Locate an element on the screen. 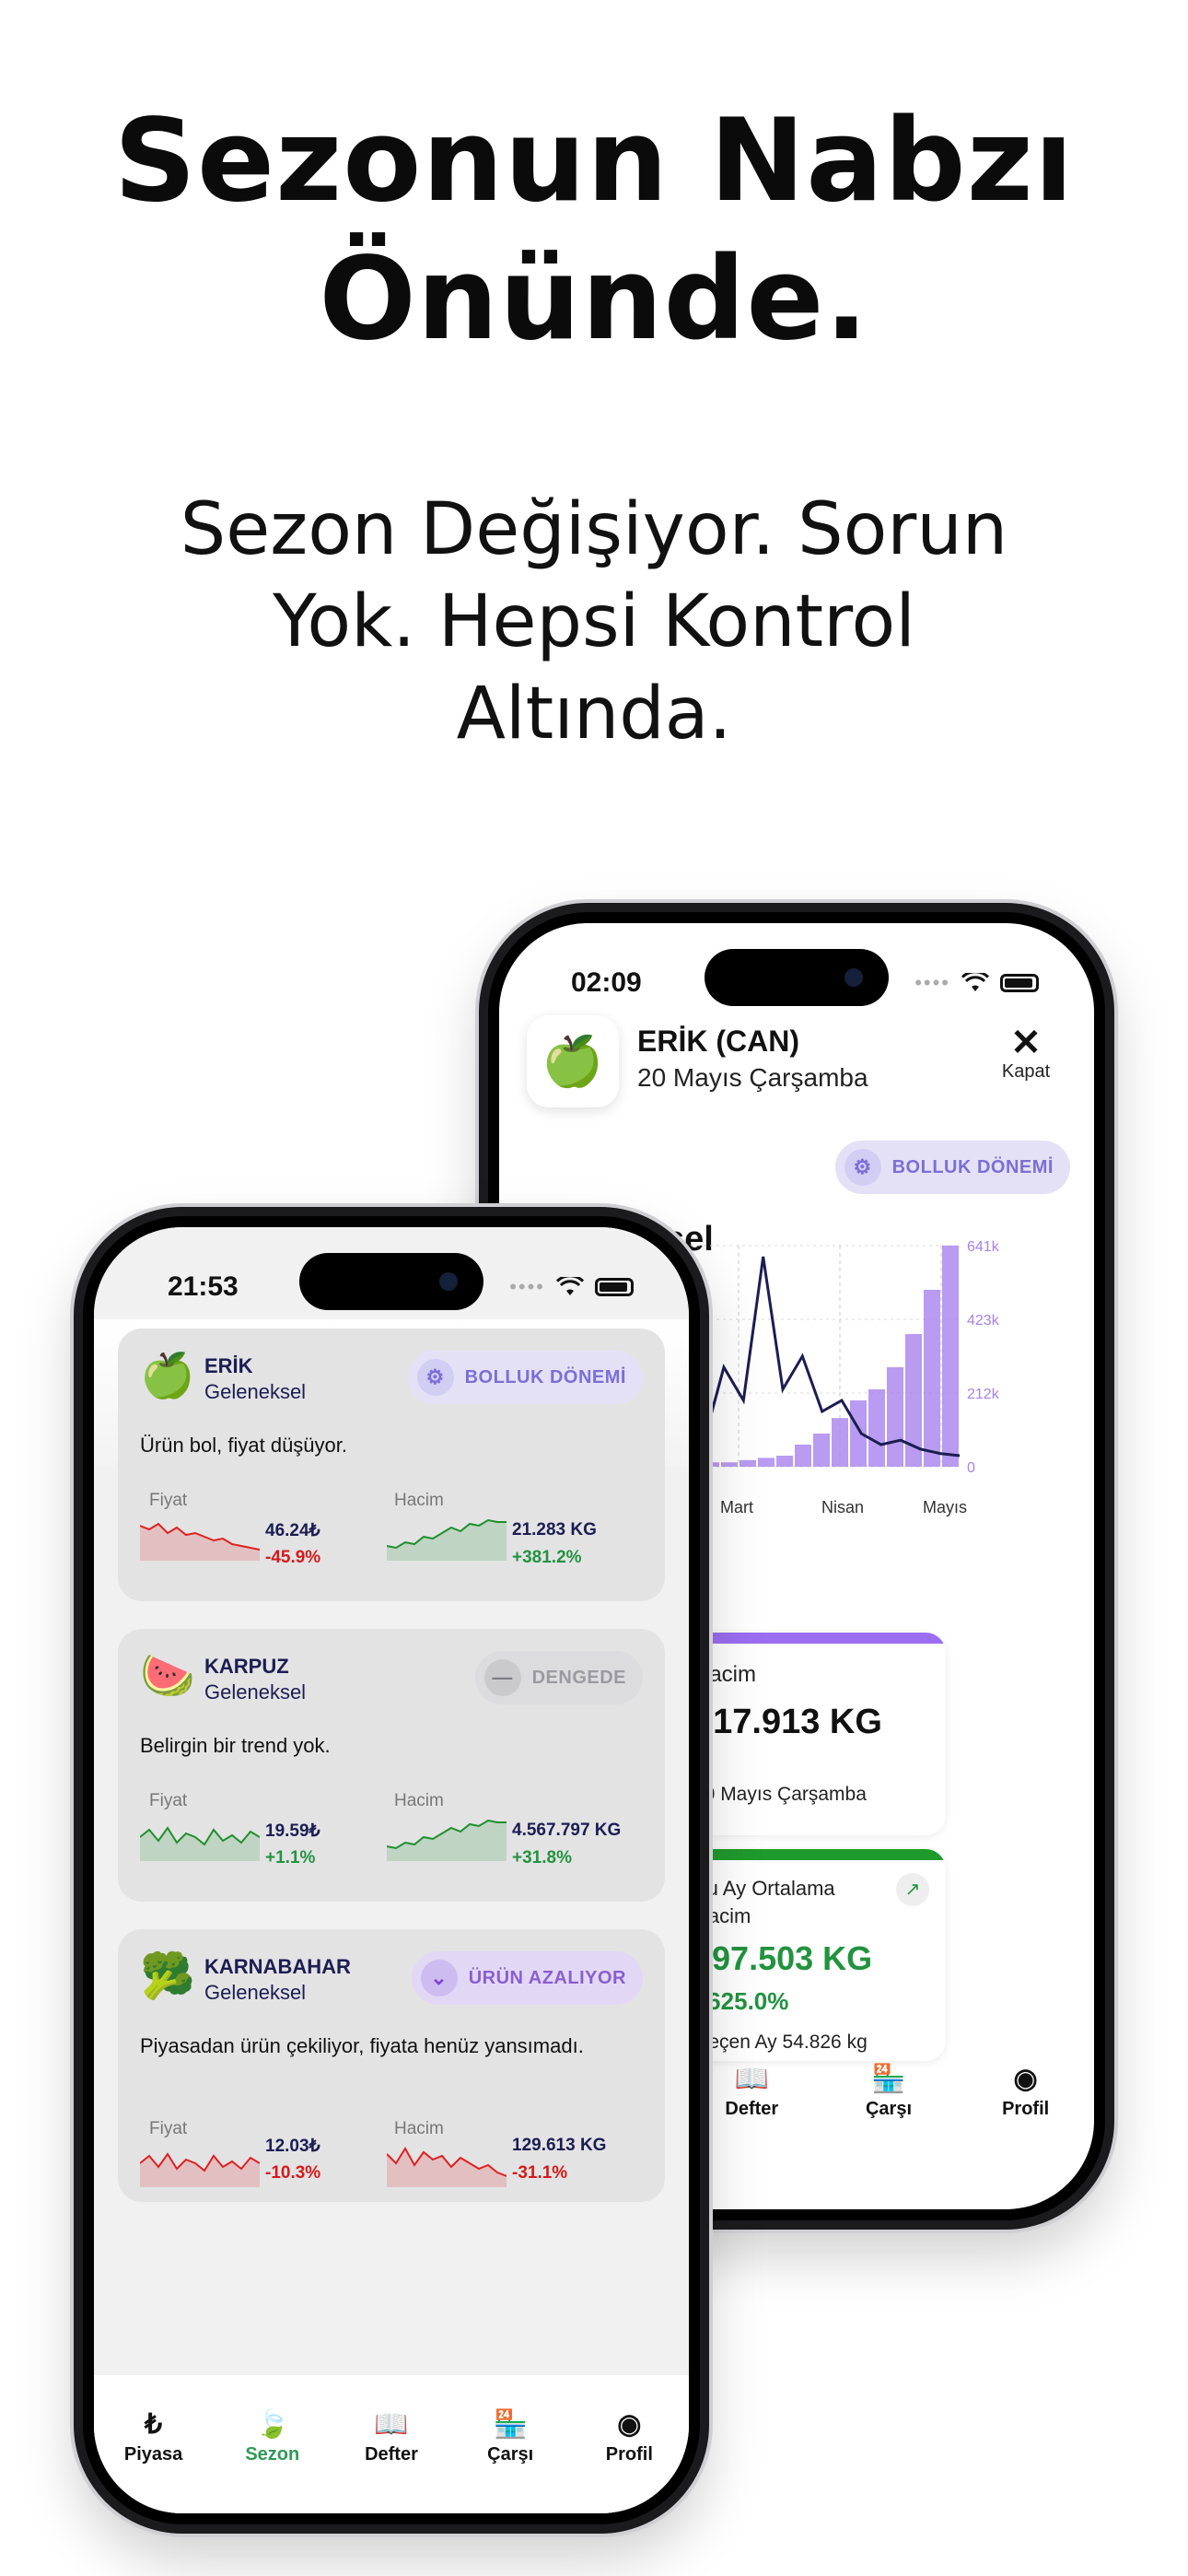 The width and height of the screenshot is (1188, 2576). volume-value: 129.613 KG is located at coordinates (559, 2145).